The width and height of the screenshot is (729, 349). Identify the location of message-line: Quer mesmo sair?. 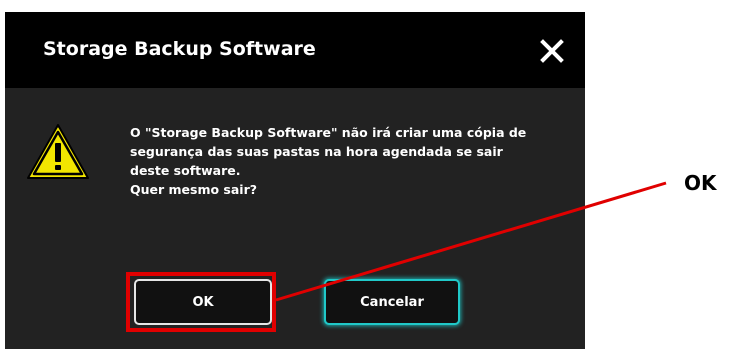
(194, 189).